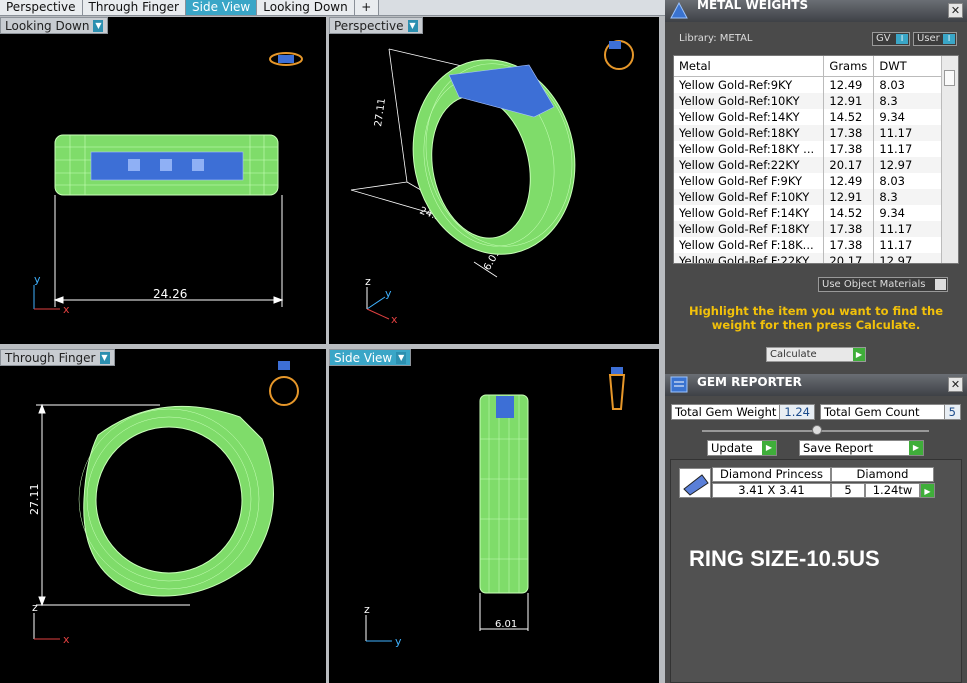 The image size is (967, 683). Describe the element at coordinates (134, 7) in the screenshot. I see `tab-through-finger: Through Finger` at that location.